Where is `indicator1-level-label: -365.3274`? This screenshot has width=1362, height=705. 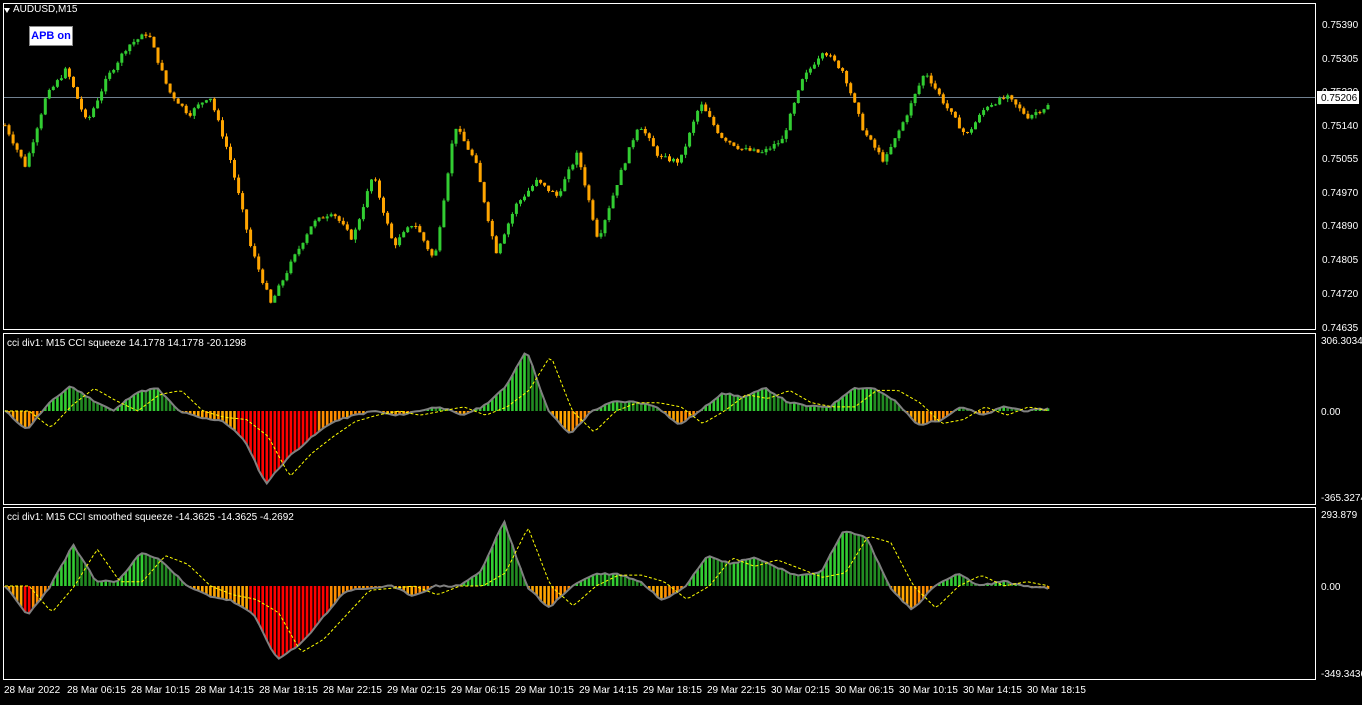
indicator1-level-label: -365.3274 is located at coordinates (1341, 498).